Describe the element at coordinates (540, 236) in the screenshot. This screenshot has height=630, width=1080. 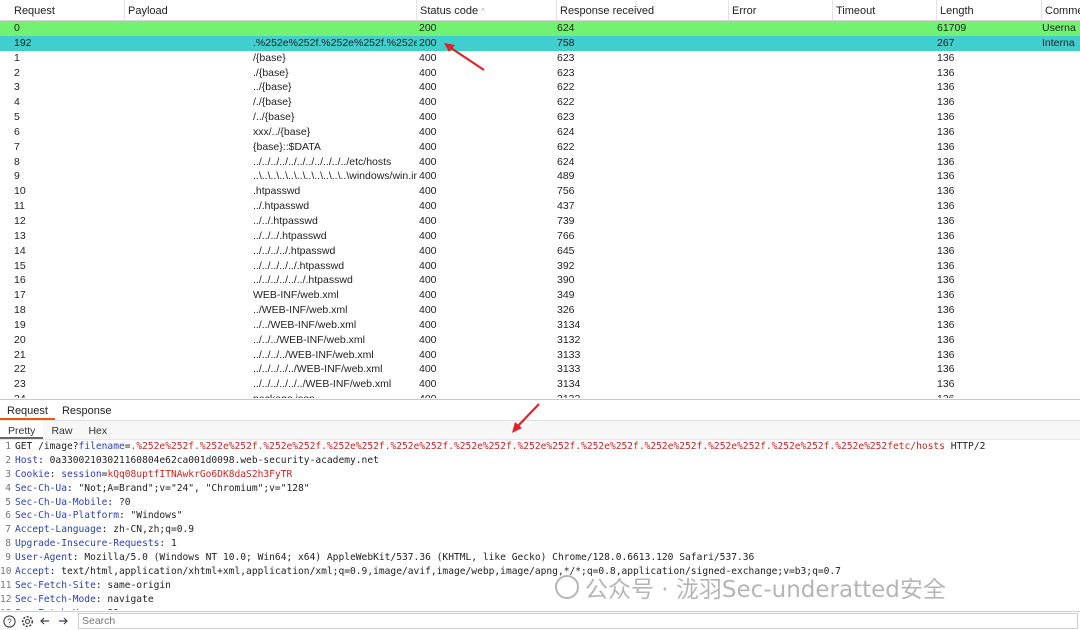
I see `table-row: 13 ../../../.htpasswd 400 766 136` at that location.